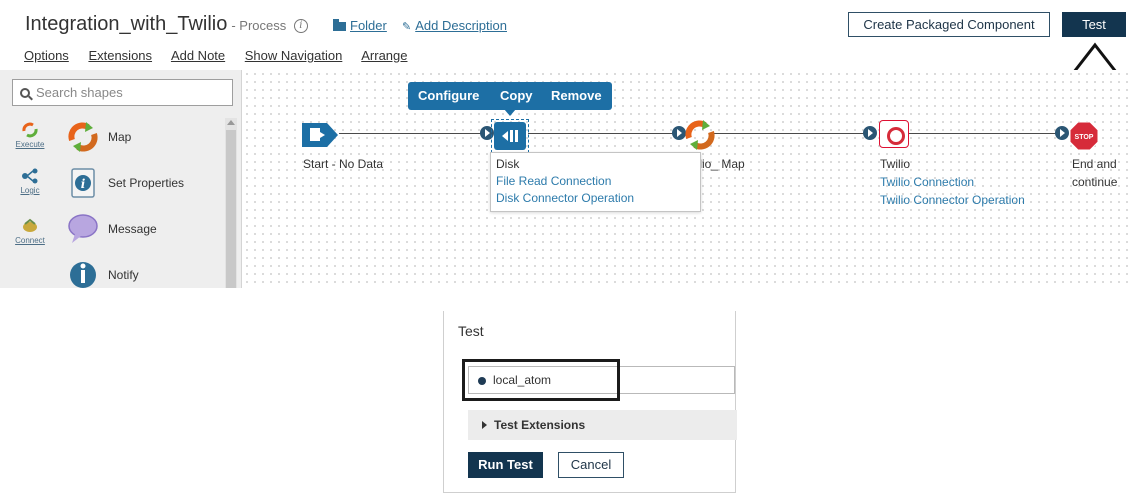 The width and height of the screenshot is (1128, 493). I want to click on info-icon: i, so click(300, 26).